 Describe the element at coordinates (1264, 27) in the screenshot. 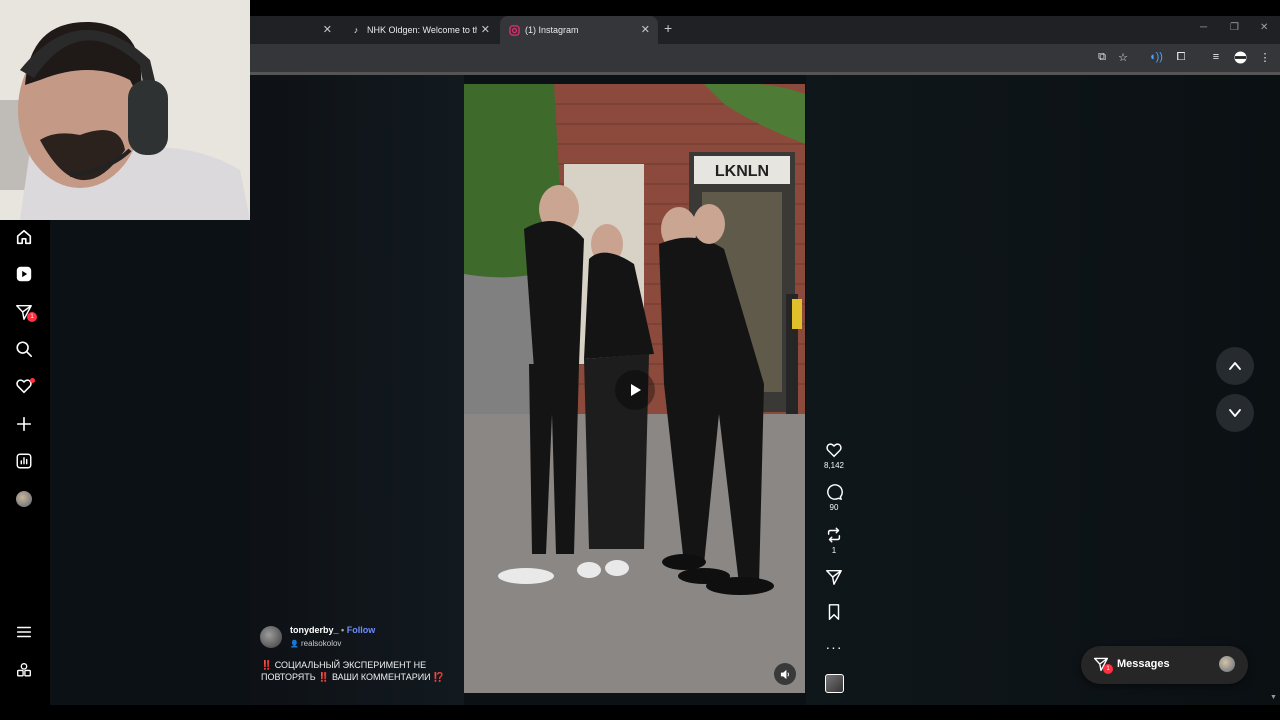

I see `close-window-icon: ✕` at that location.